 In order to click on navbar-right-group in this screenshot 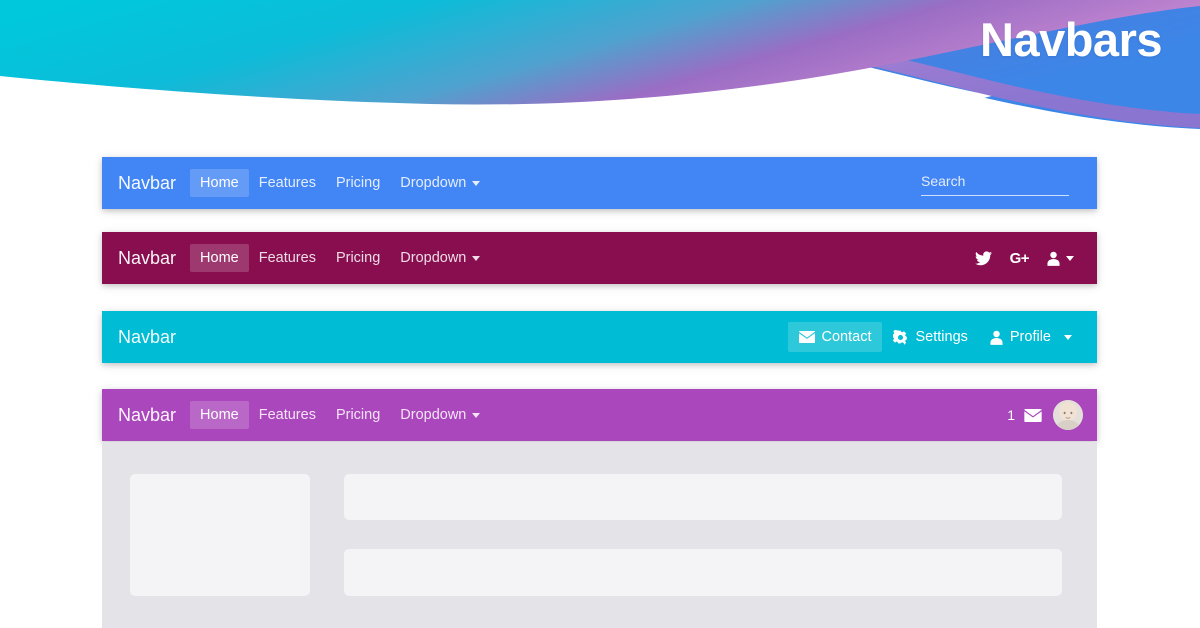, I will do `click(1002, 183)`.